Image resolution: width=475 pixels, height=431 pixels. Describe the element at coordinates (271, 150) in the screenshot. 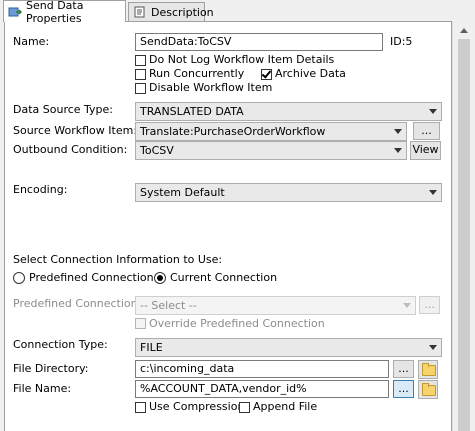

I see `outbound-condition-select: ToCSV` at that location.